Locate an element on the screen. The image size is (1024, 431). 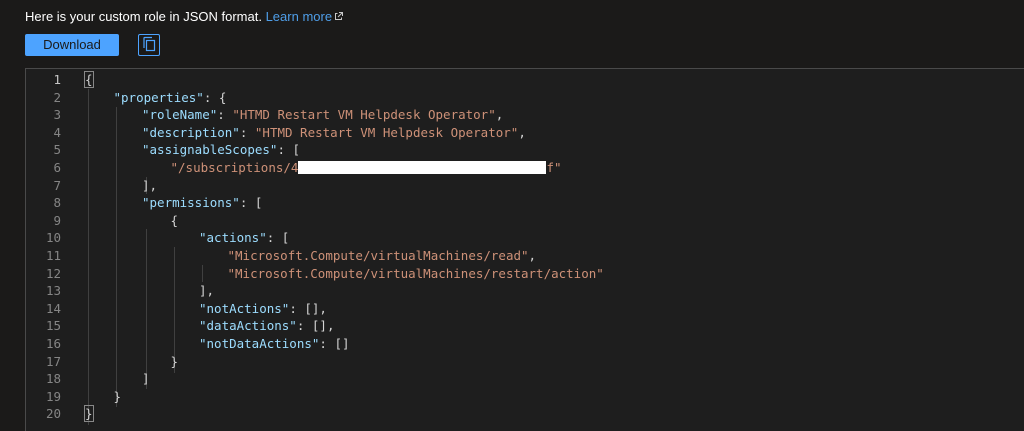
code-line: 15 "dataActions": [], is located at coordinates (525, 326).